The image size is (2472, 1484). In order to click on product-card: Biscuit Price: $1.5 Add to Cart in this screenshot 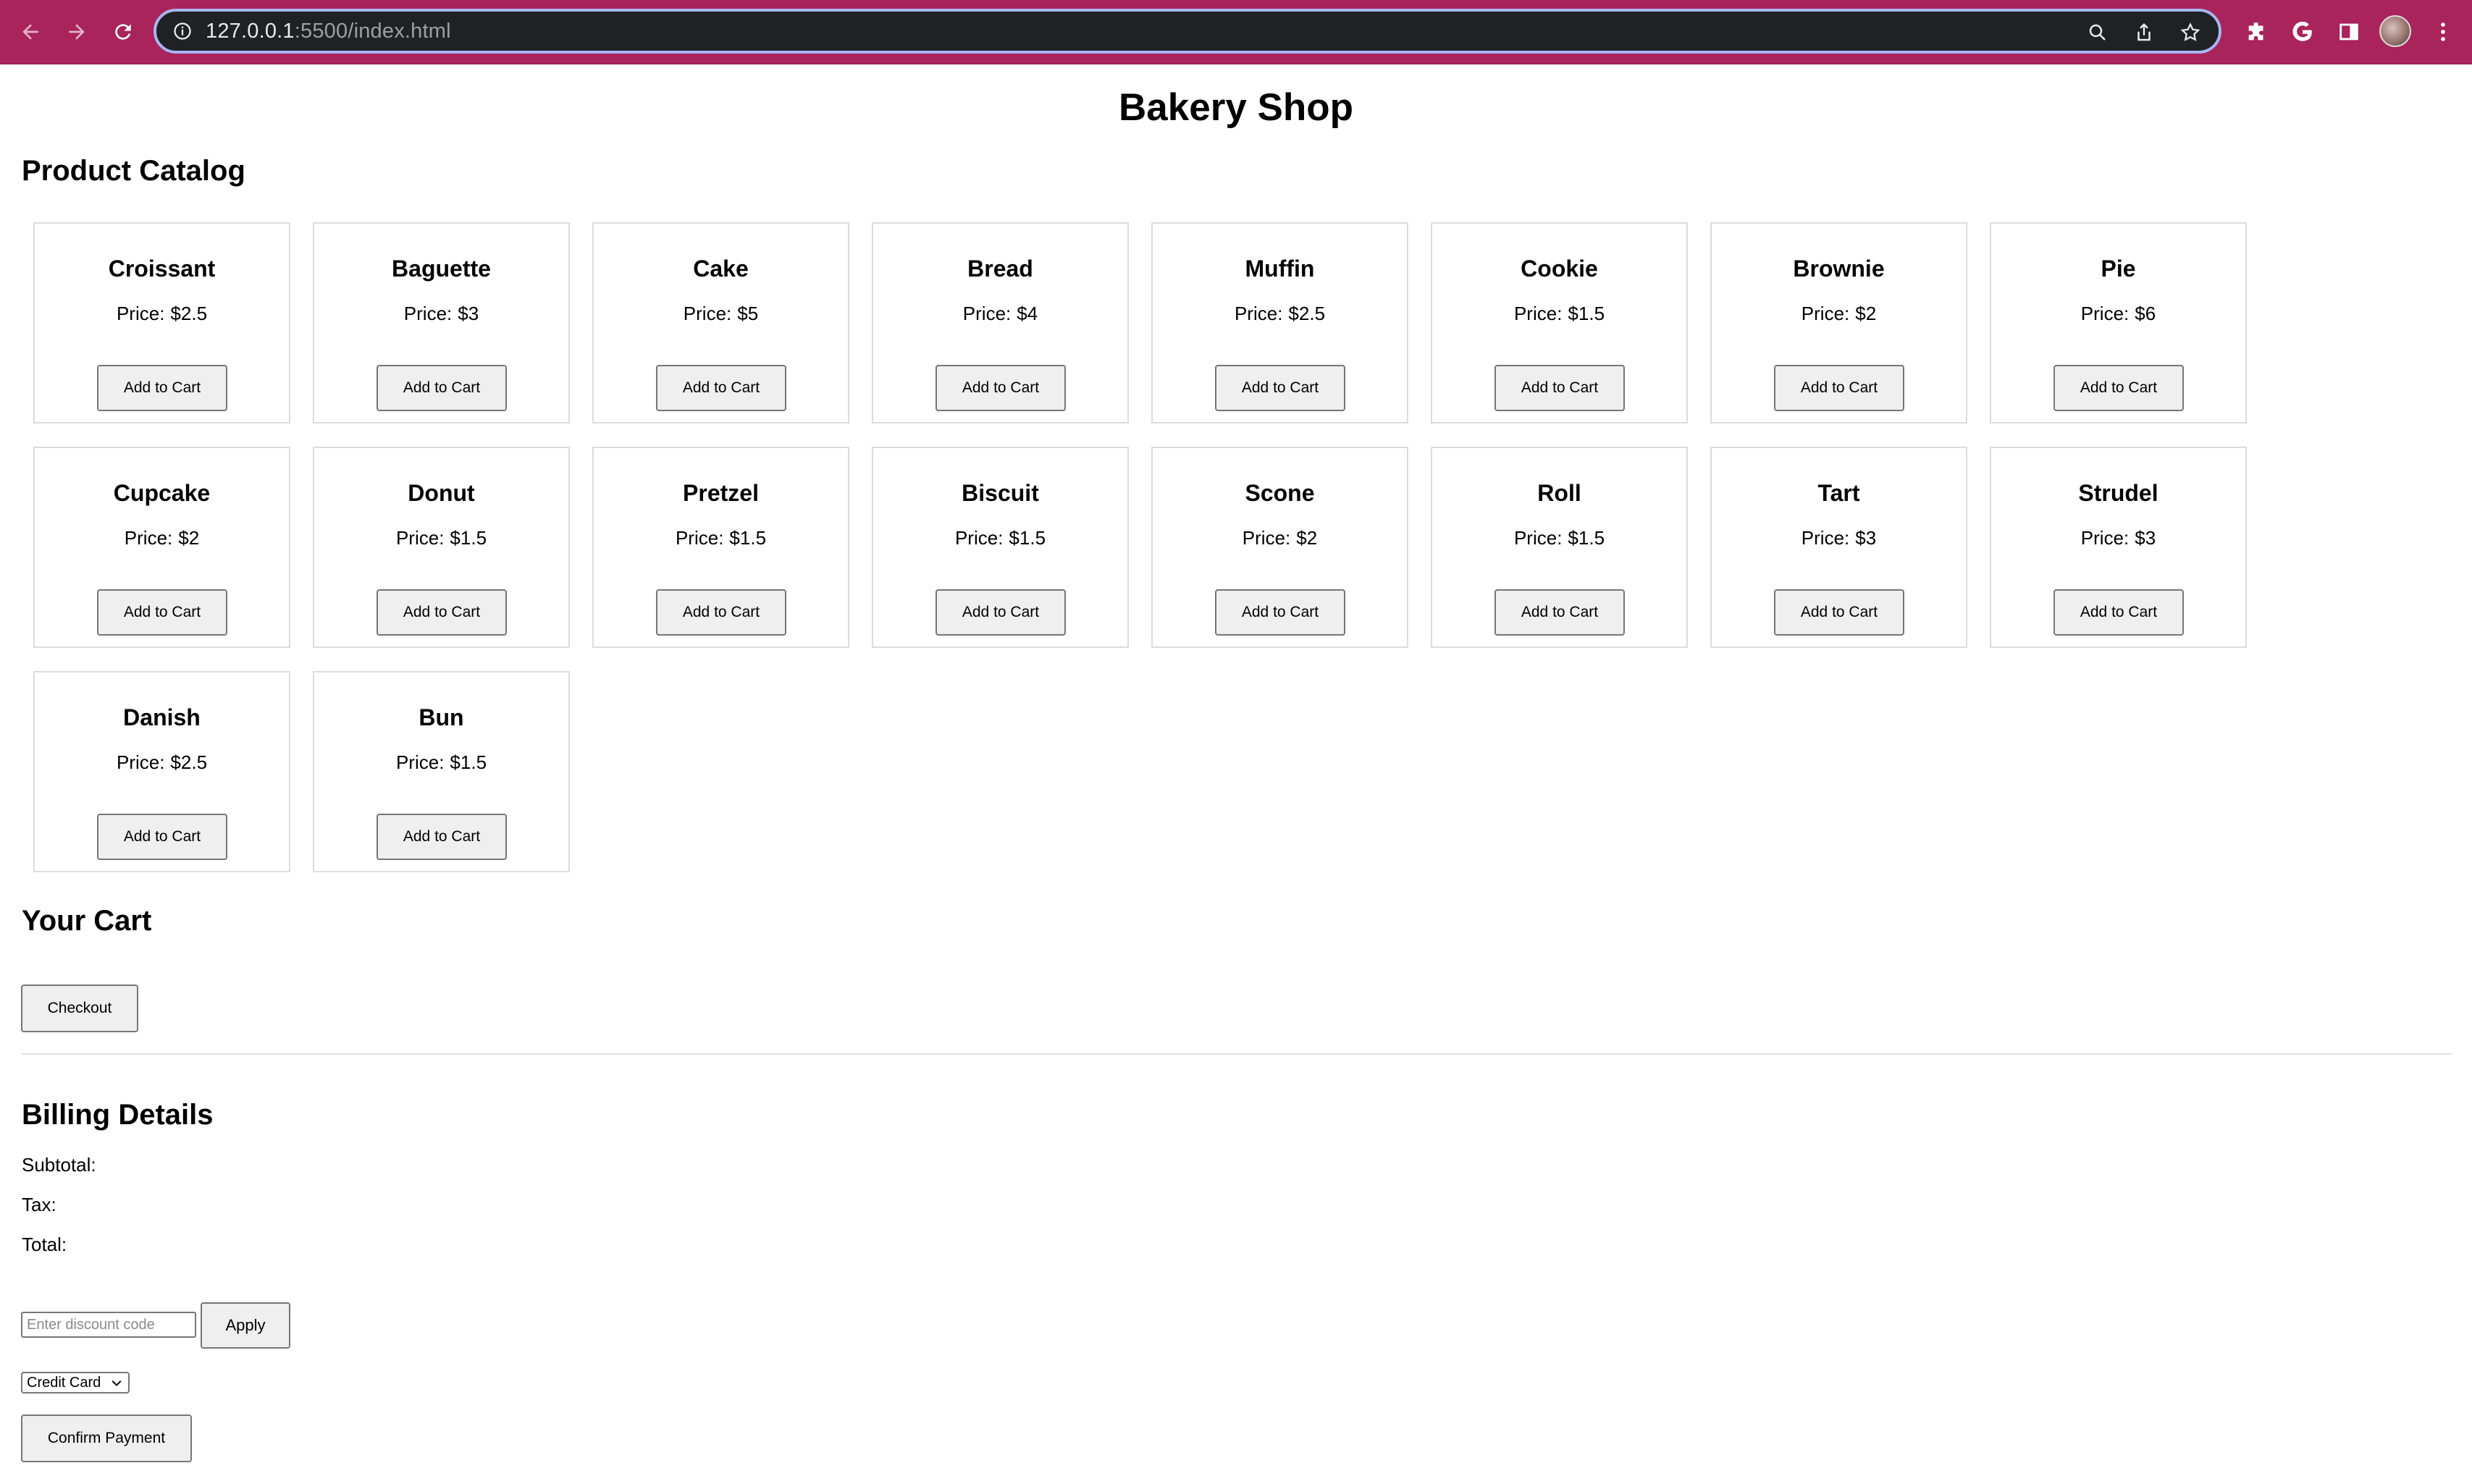, I will do `click(1000, 547)`.